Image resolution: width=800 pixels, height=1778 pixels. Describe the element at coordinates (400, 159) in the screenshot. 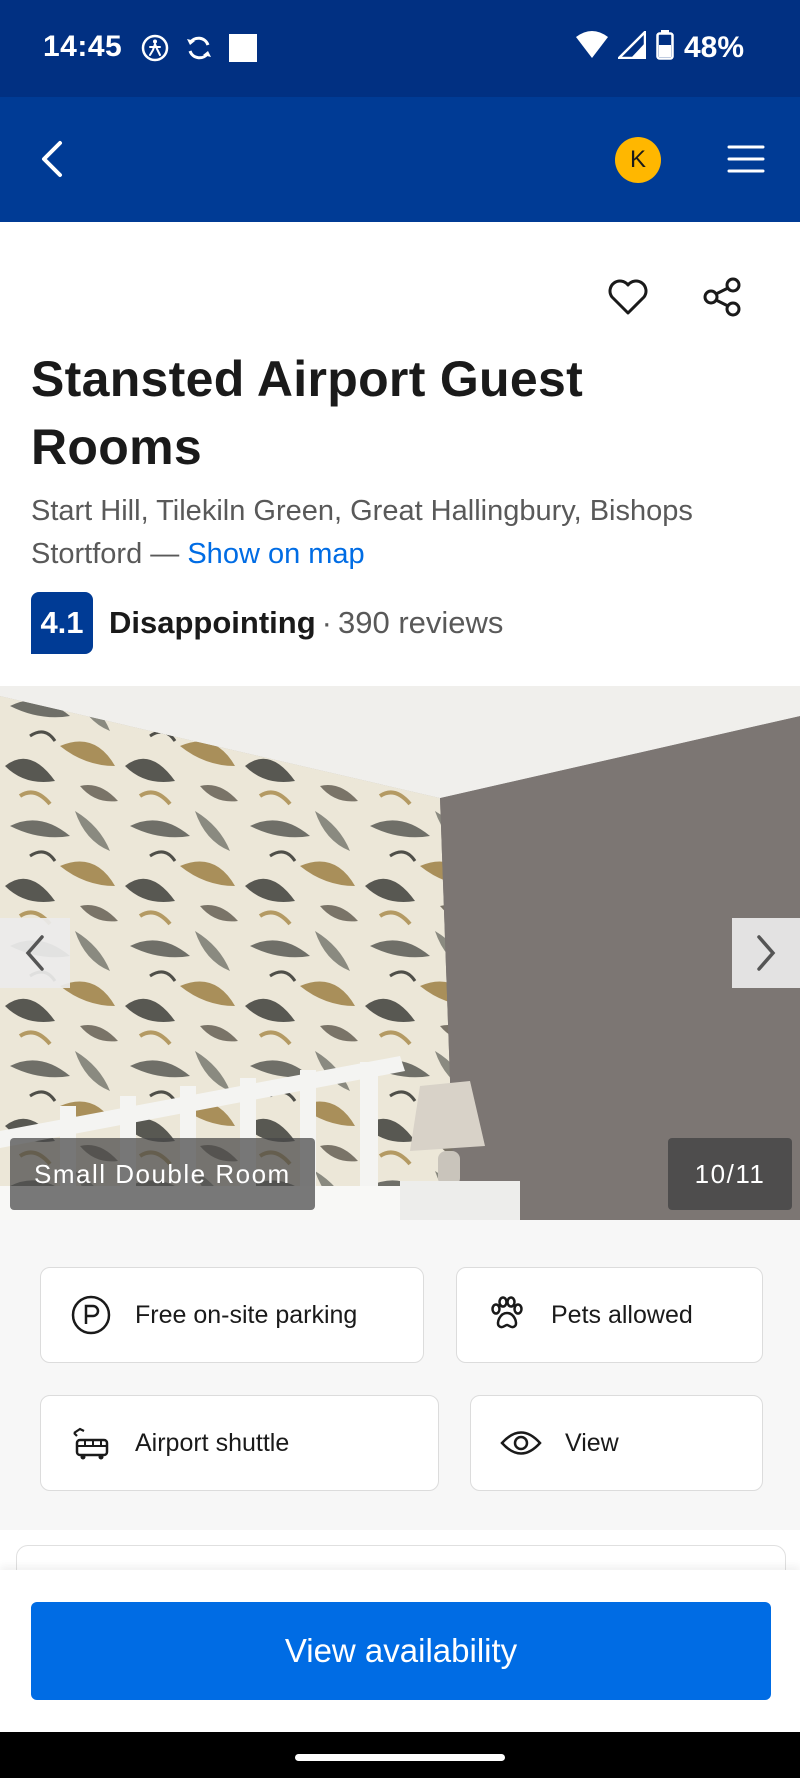

I see `app-header: K` at that location.